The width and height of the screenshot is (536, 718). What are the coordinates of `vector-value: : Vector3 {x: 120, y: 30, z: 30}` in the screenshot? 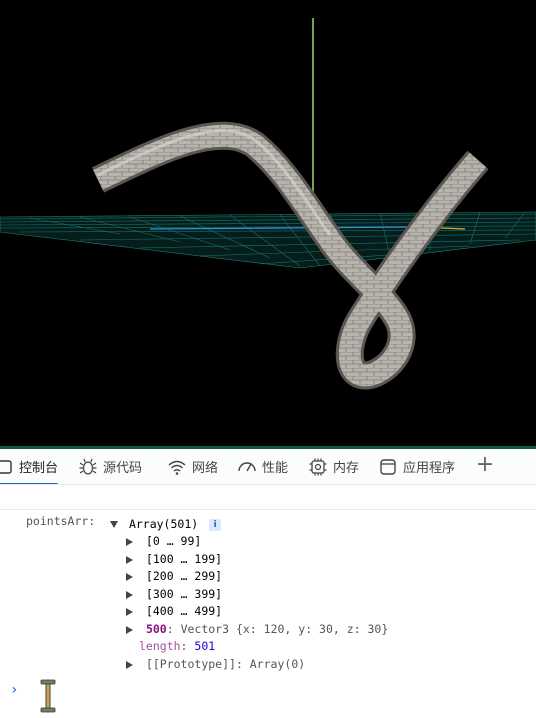 It's located at (277, 629).